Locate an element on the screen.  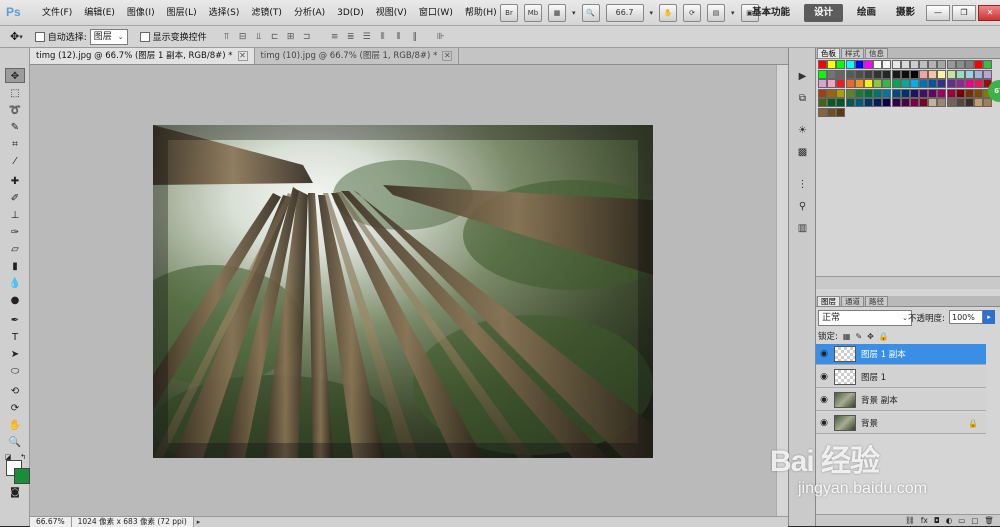
3d-rotate-tool-icon: ⟲ is located at coordinates (15, 391).